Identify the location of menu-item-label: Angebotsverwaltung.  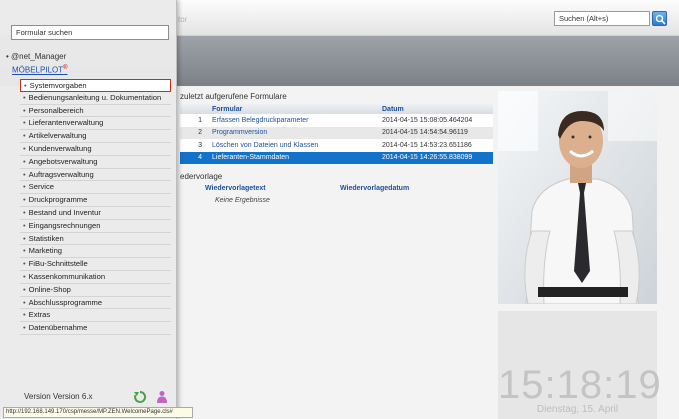
(63, 161).